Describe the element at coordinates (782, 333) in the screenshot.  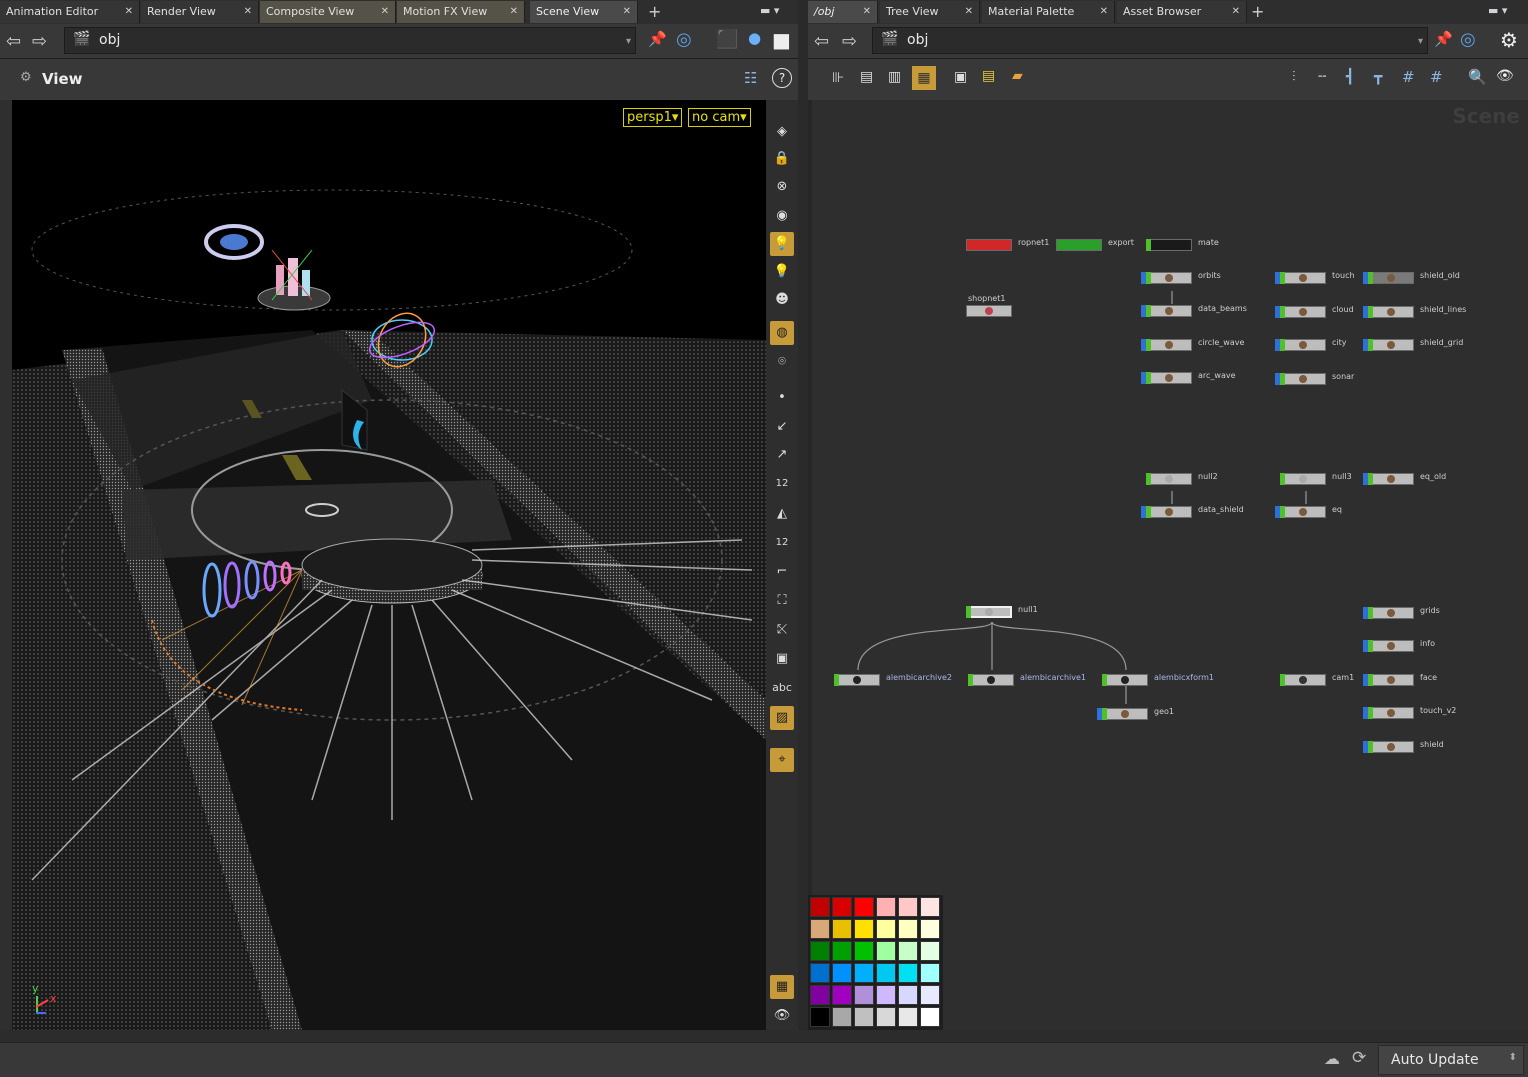
I see `texture-sphere-icon: ◍` at that location.